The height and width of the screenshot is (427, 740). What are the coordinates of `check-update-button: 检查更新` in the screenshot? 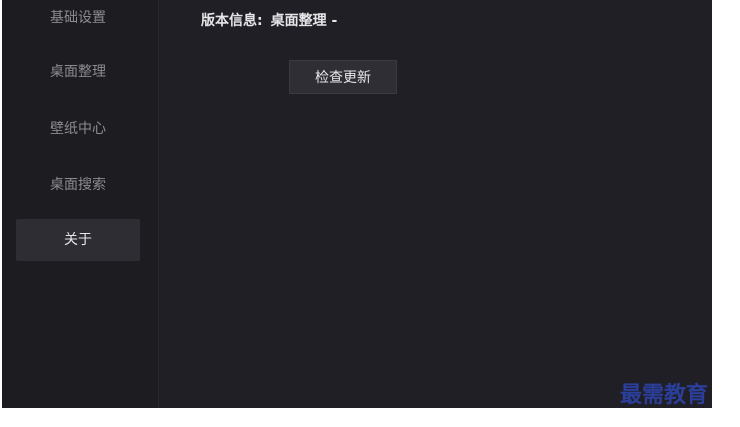 It's located at (343, 77).